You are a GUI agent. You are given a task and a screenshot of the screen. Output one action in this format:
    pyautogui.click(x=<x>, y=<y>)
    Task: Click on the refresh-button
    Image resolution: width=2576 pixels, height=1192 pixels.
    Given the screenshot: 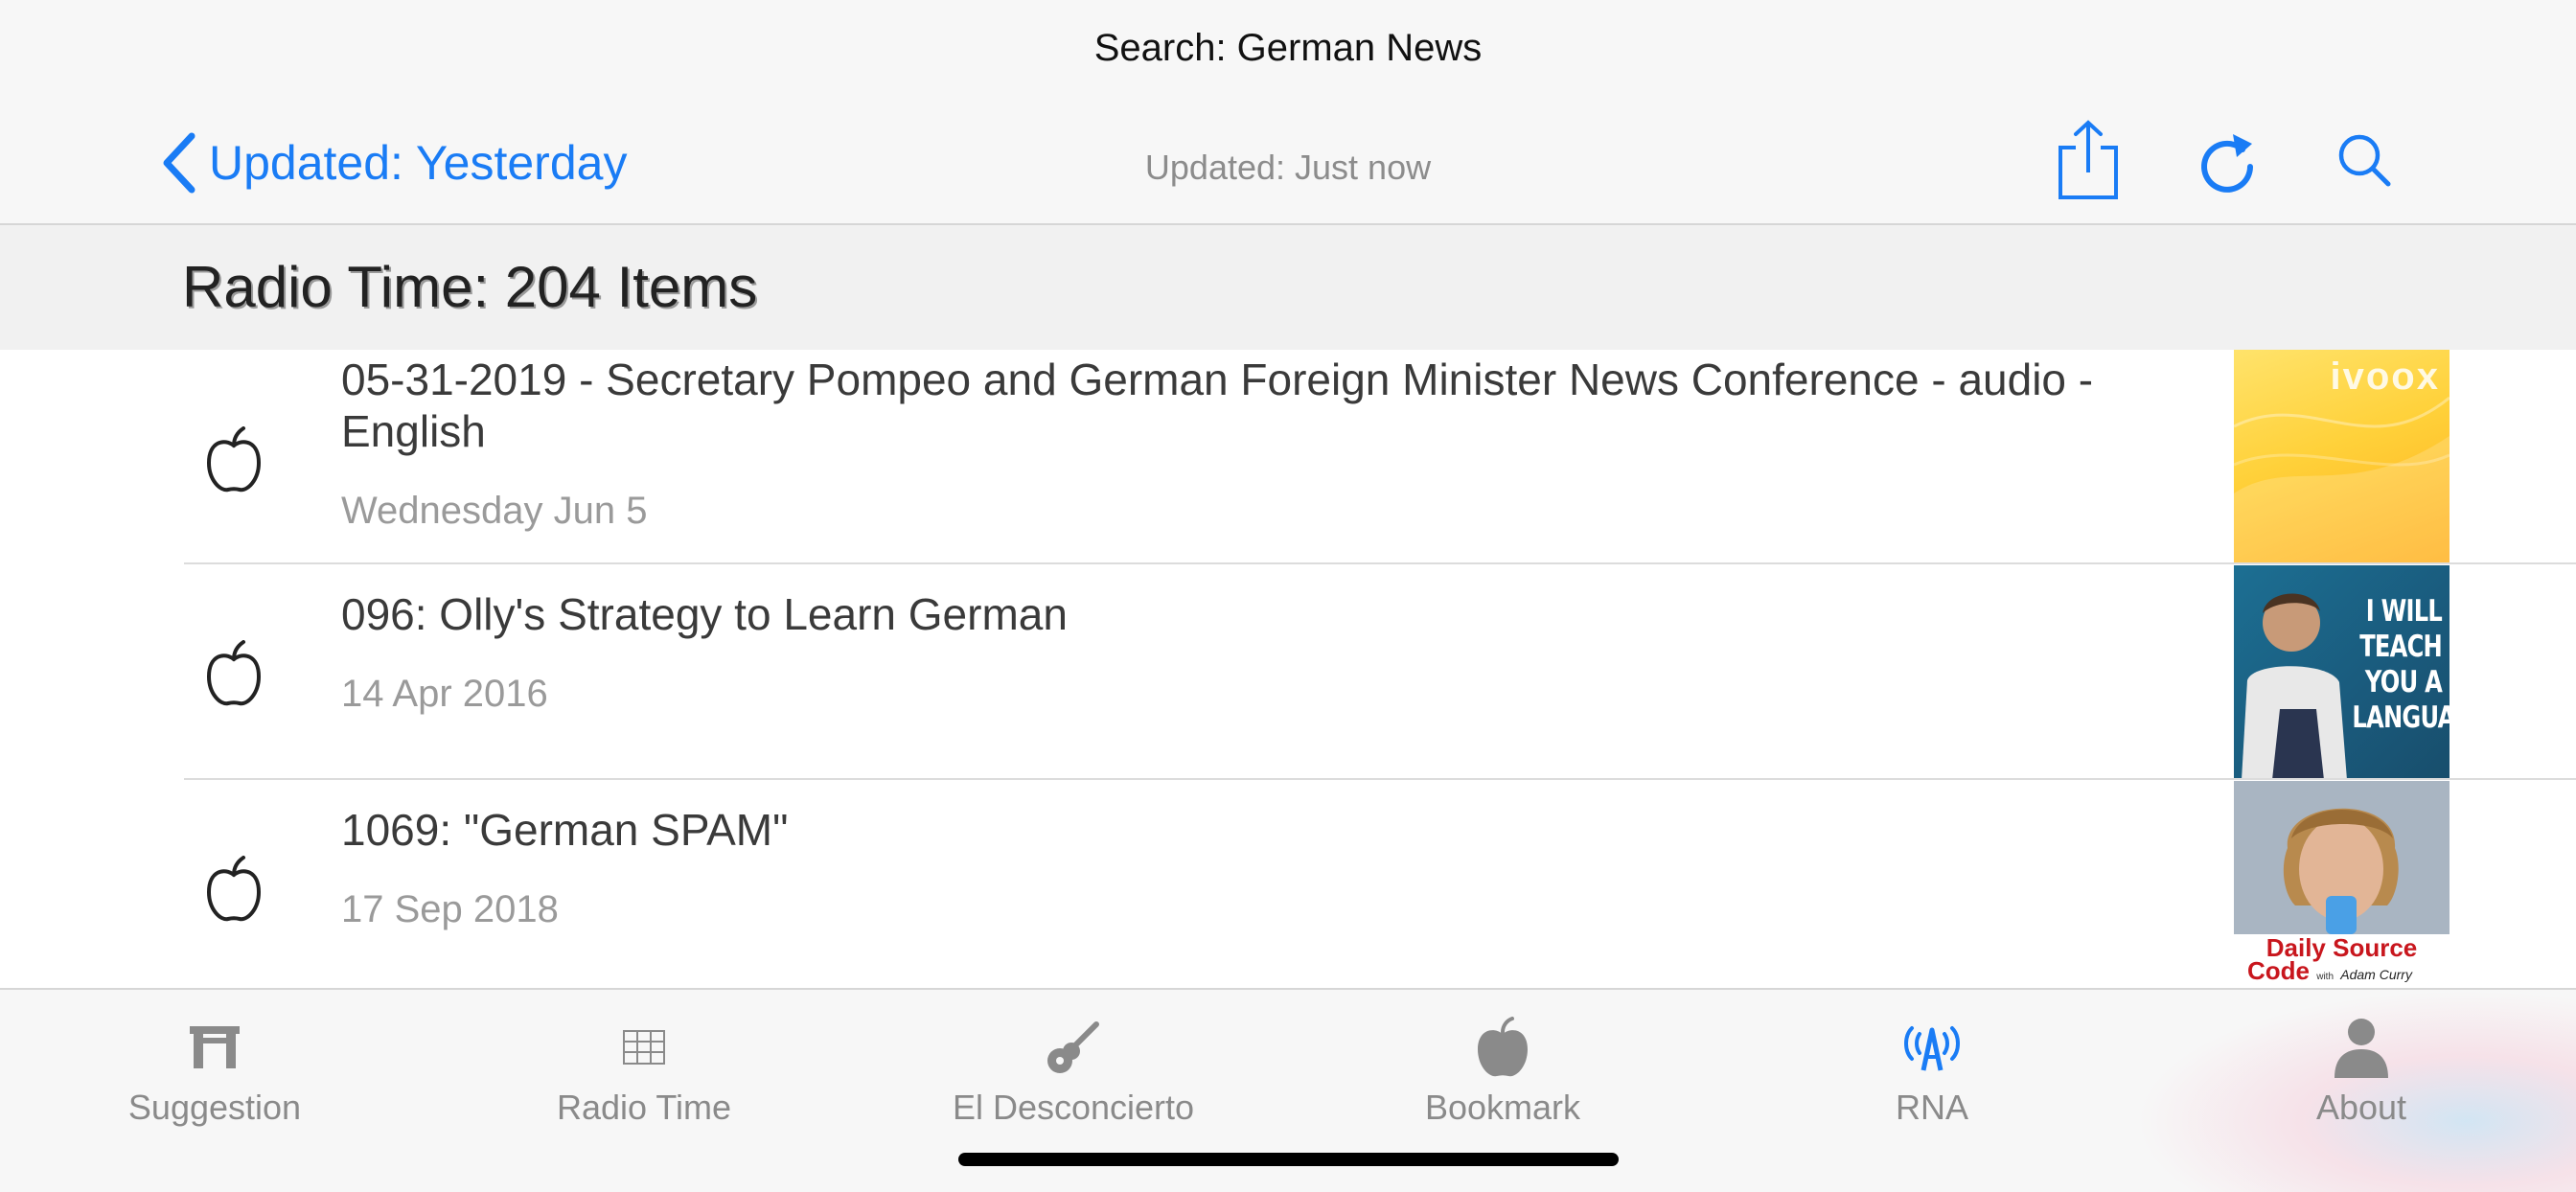 What is the action you would take?
    pyautogui.click(x=2227, y=159)
    